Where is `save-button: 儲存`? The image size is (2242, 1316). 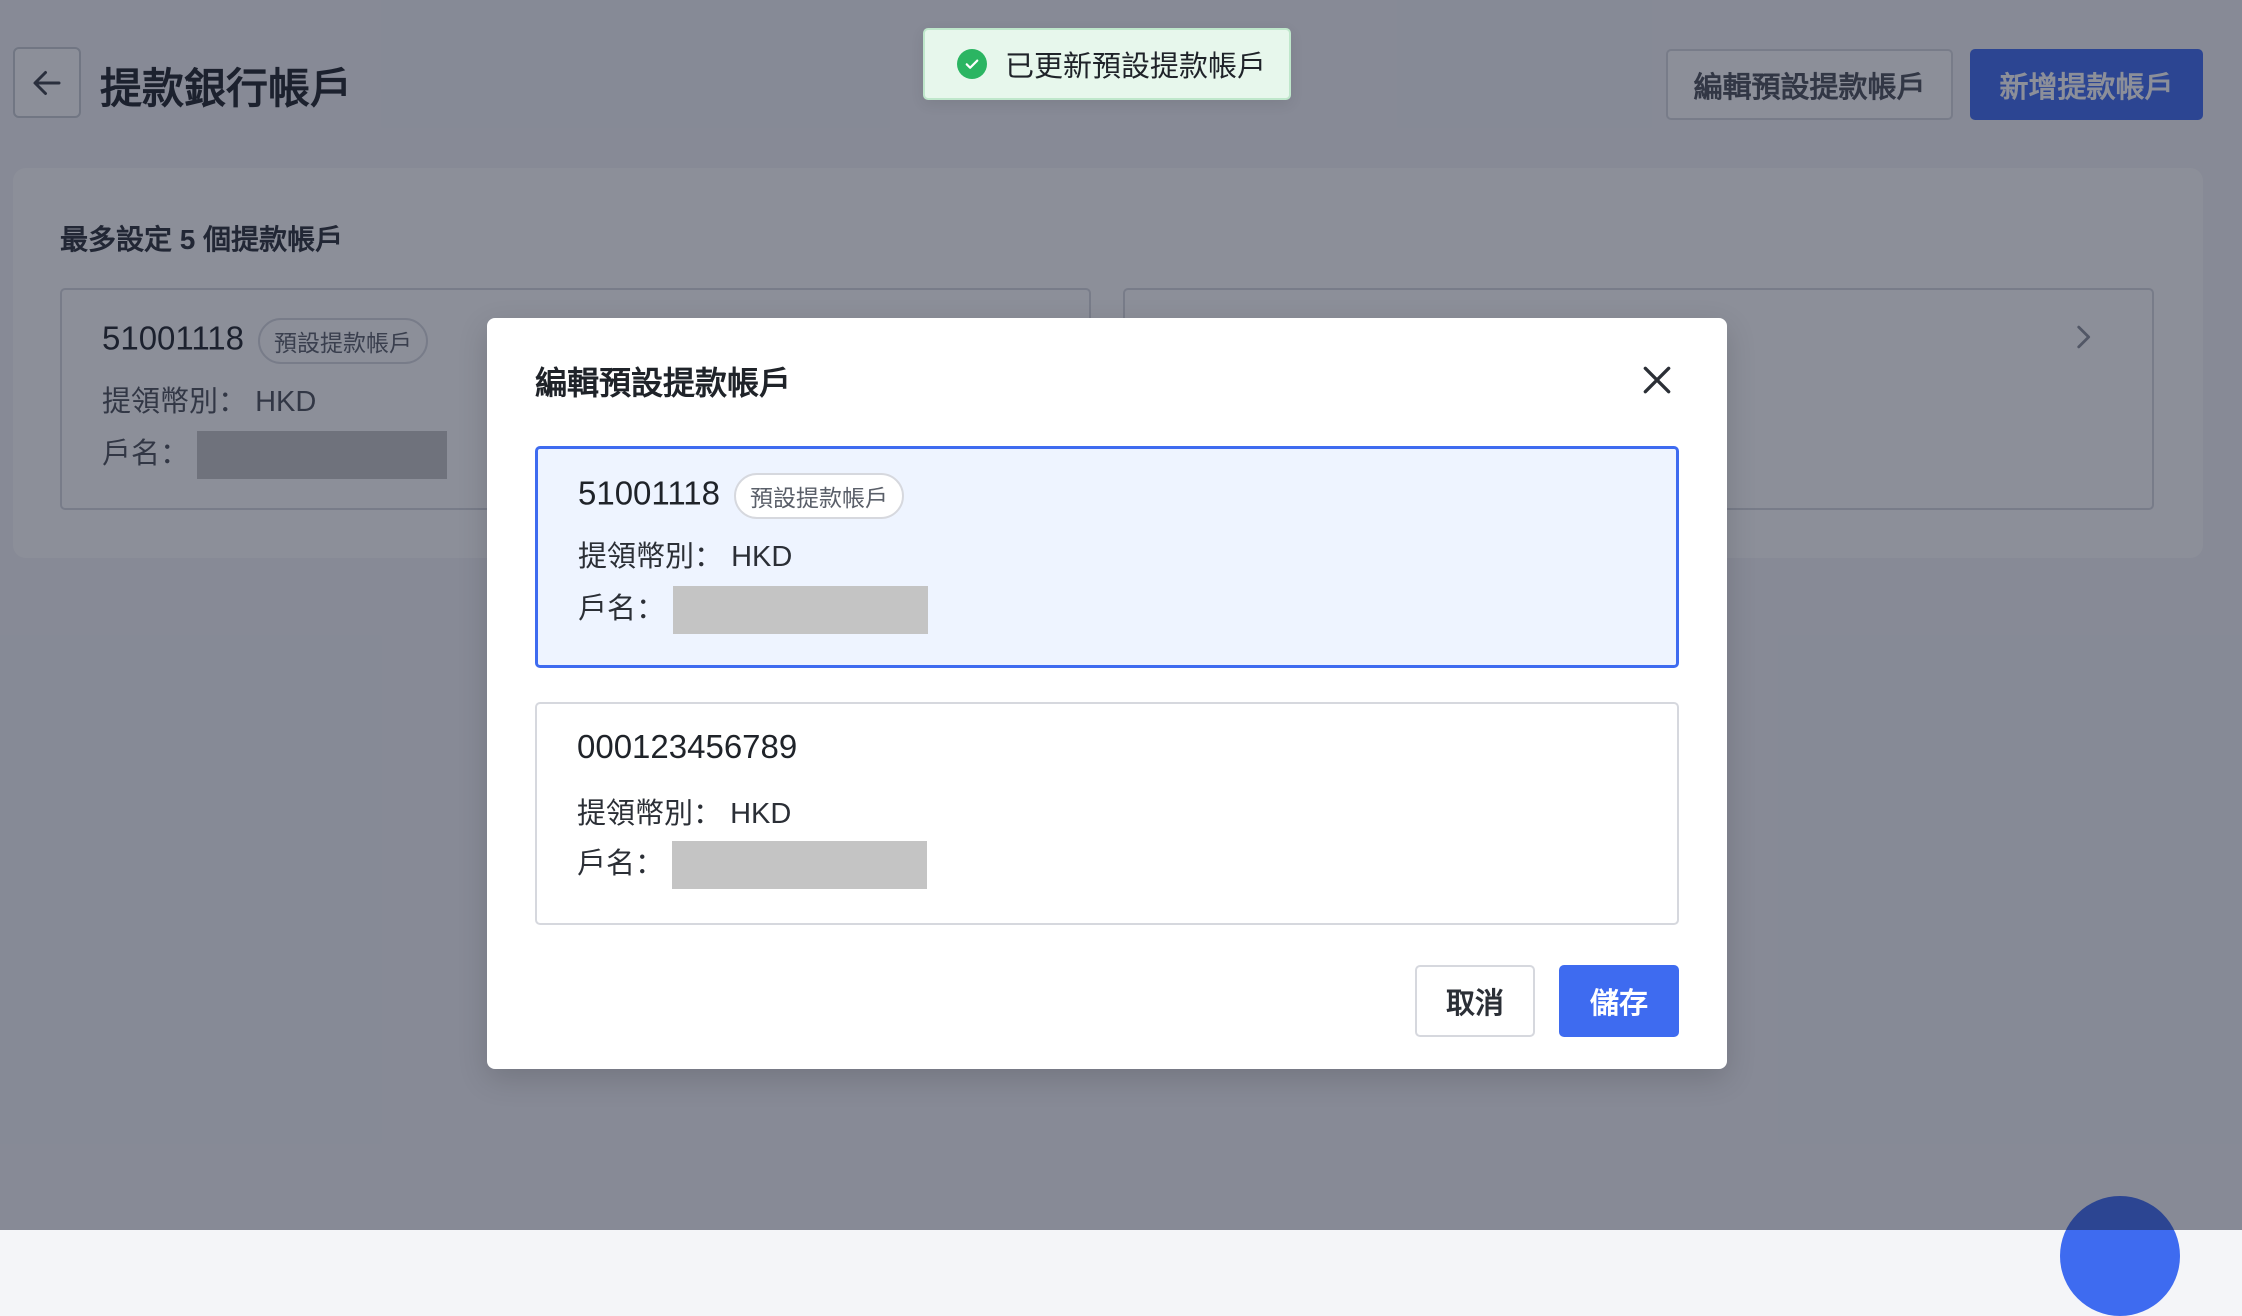 save-button: 儲存 is located at coordinates (1619, 1001).